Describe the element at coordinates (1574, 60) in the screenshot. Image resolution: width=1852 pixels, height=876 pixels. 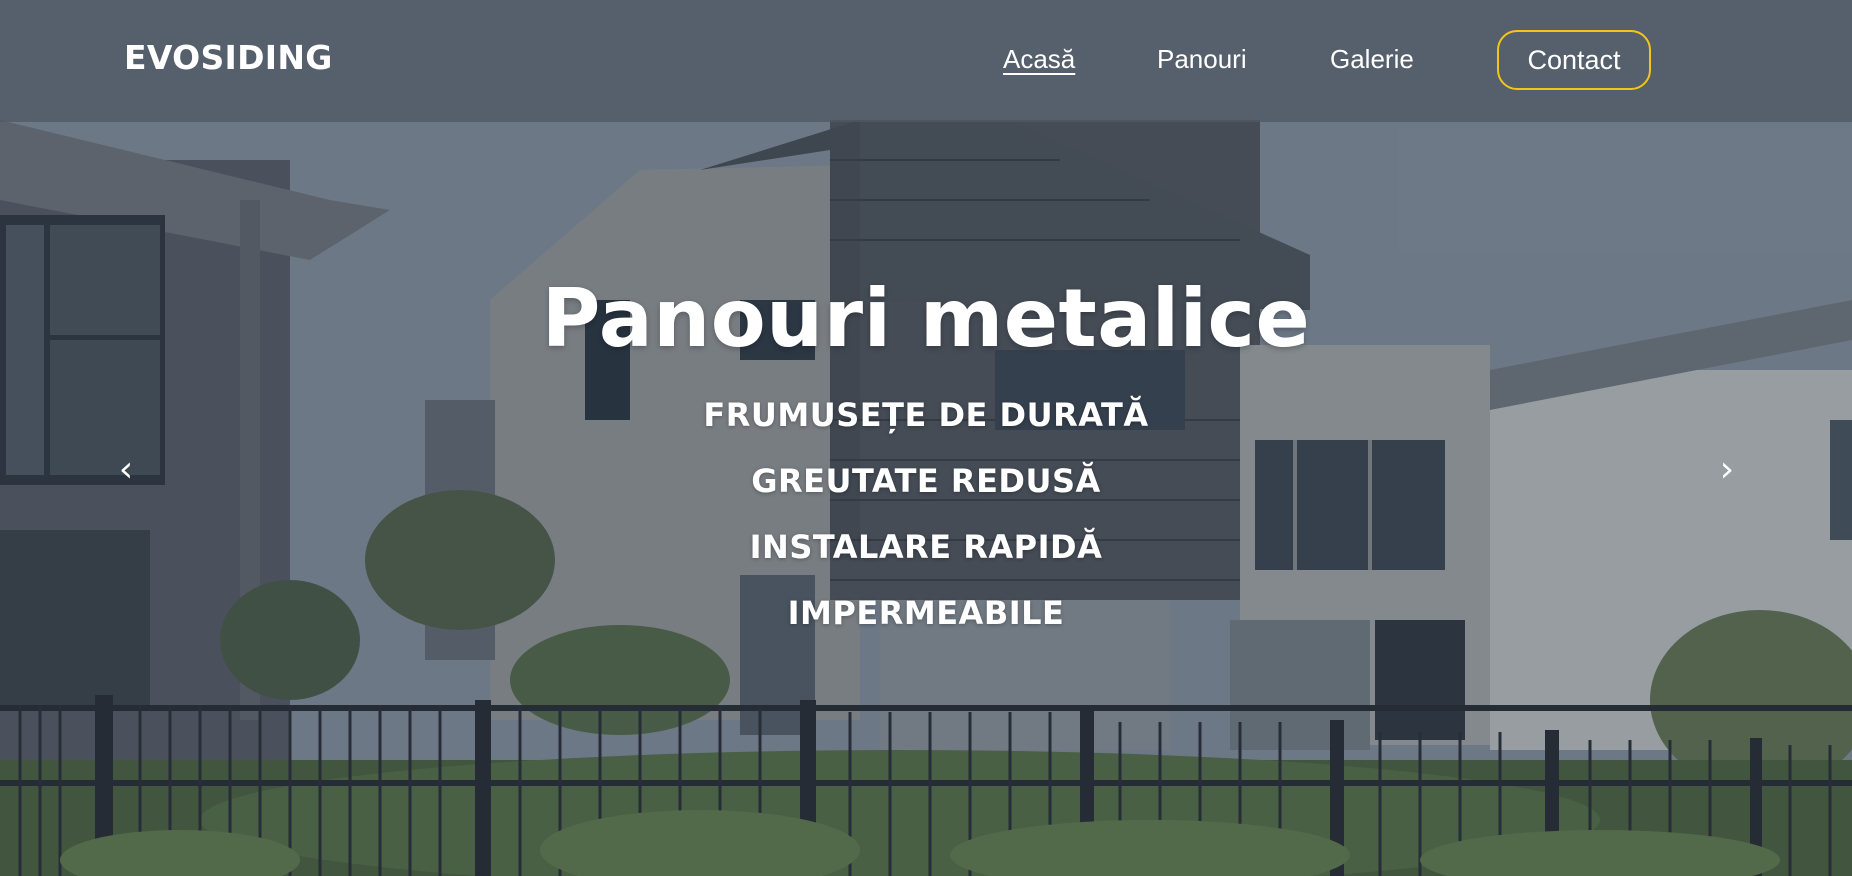
I see `contact-button: Contact` at that location.